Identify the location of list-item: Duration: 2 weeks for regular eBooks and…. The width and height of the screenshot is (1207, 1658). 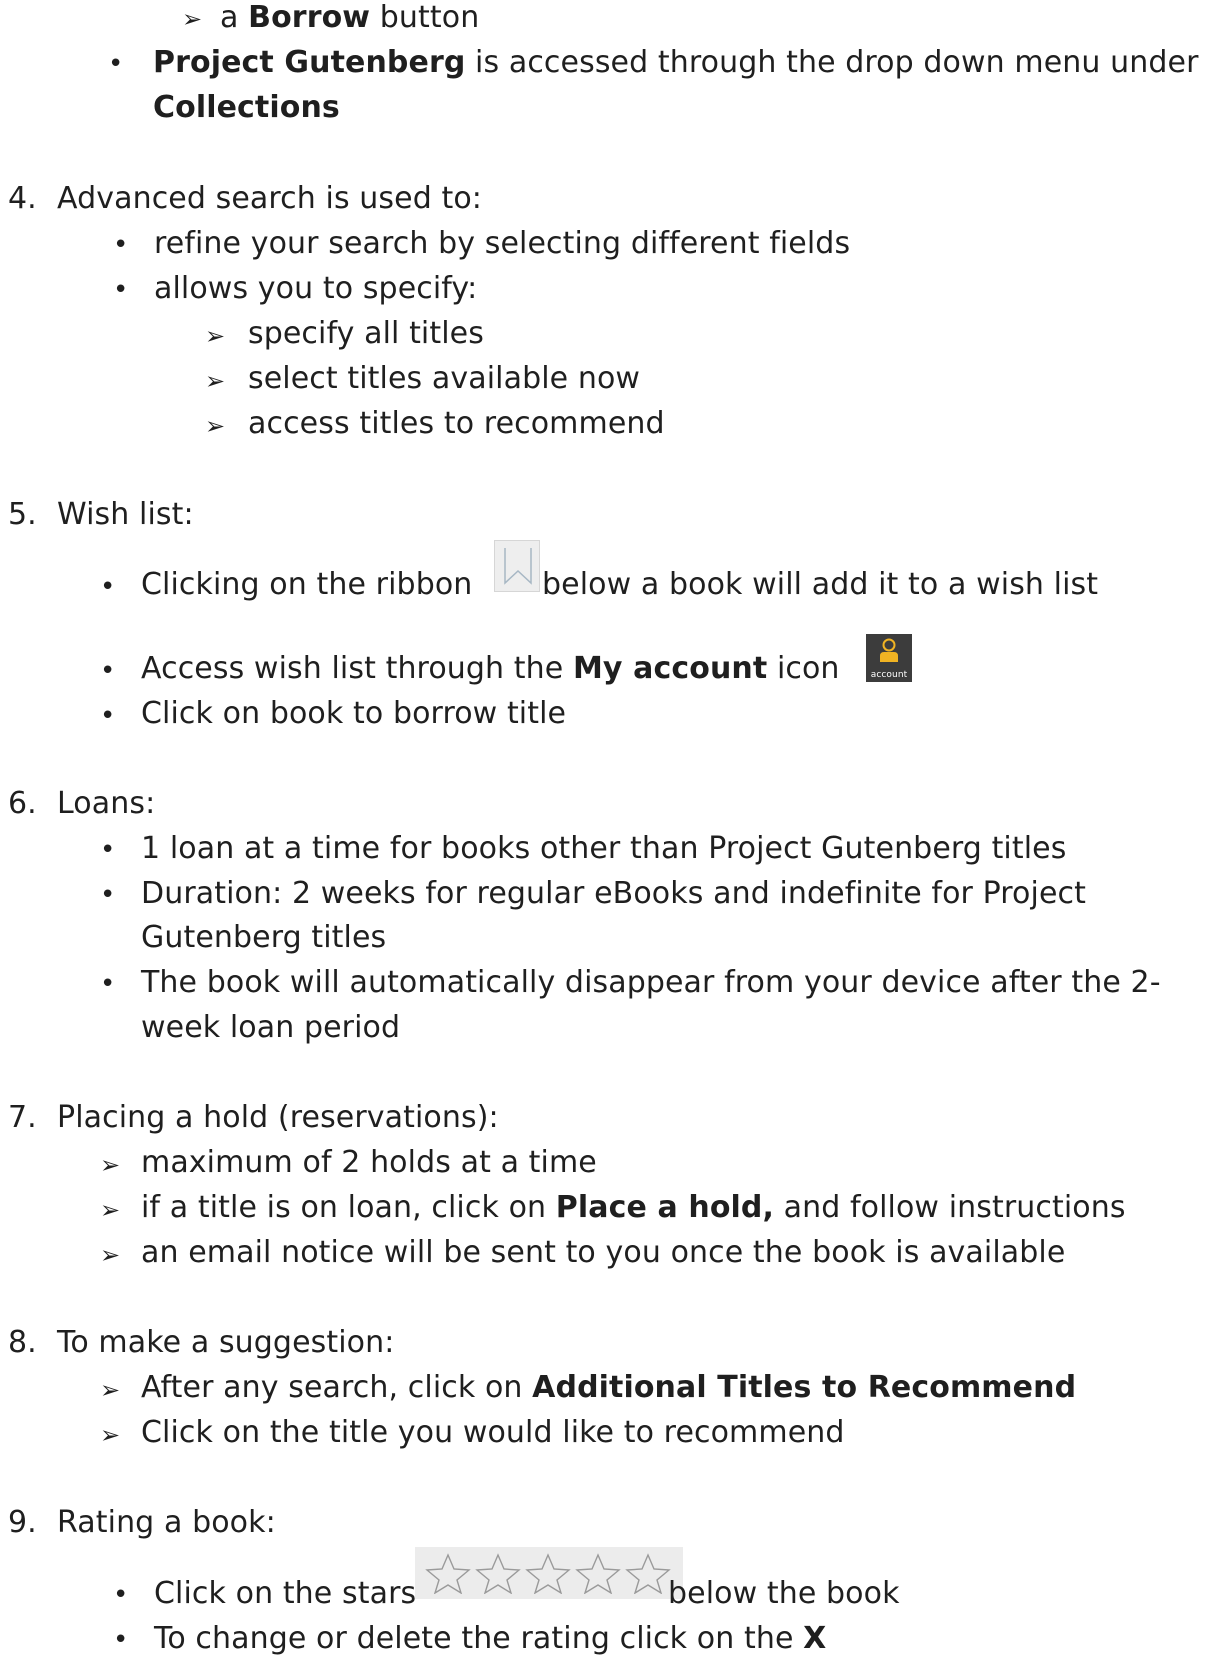
(613, 893).